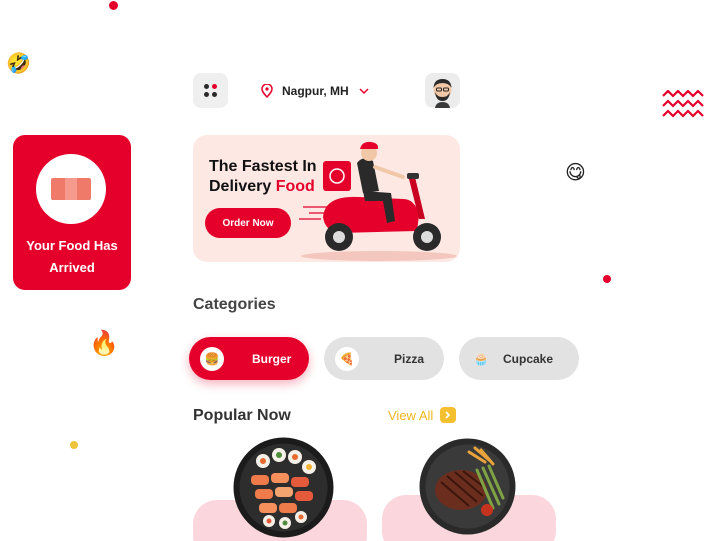  What do you see at coordinates (234, 304) in the screenshot?
I see `categories-title: Categories` at bounding box center [234, 304].